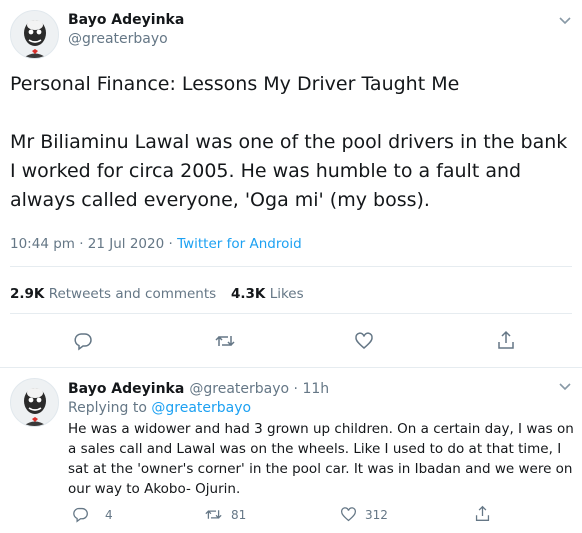  I want to click on author-name: Bayo Adeyinka, so click(126, 20).